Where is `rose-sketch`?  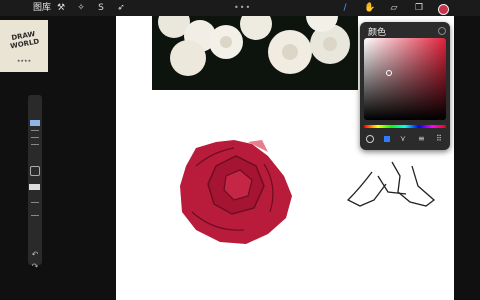
rose-sketch is located at coordinates (391, 184).